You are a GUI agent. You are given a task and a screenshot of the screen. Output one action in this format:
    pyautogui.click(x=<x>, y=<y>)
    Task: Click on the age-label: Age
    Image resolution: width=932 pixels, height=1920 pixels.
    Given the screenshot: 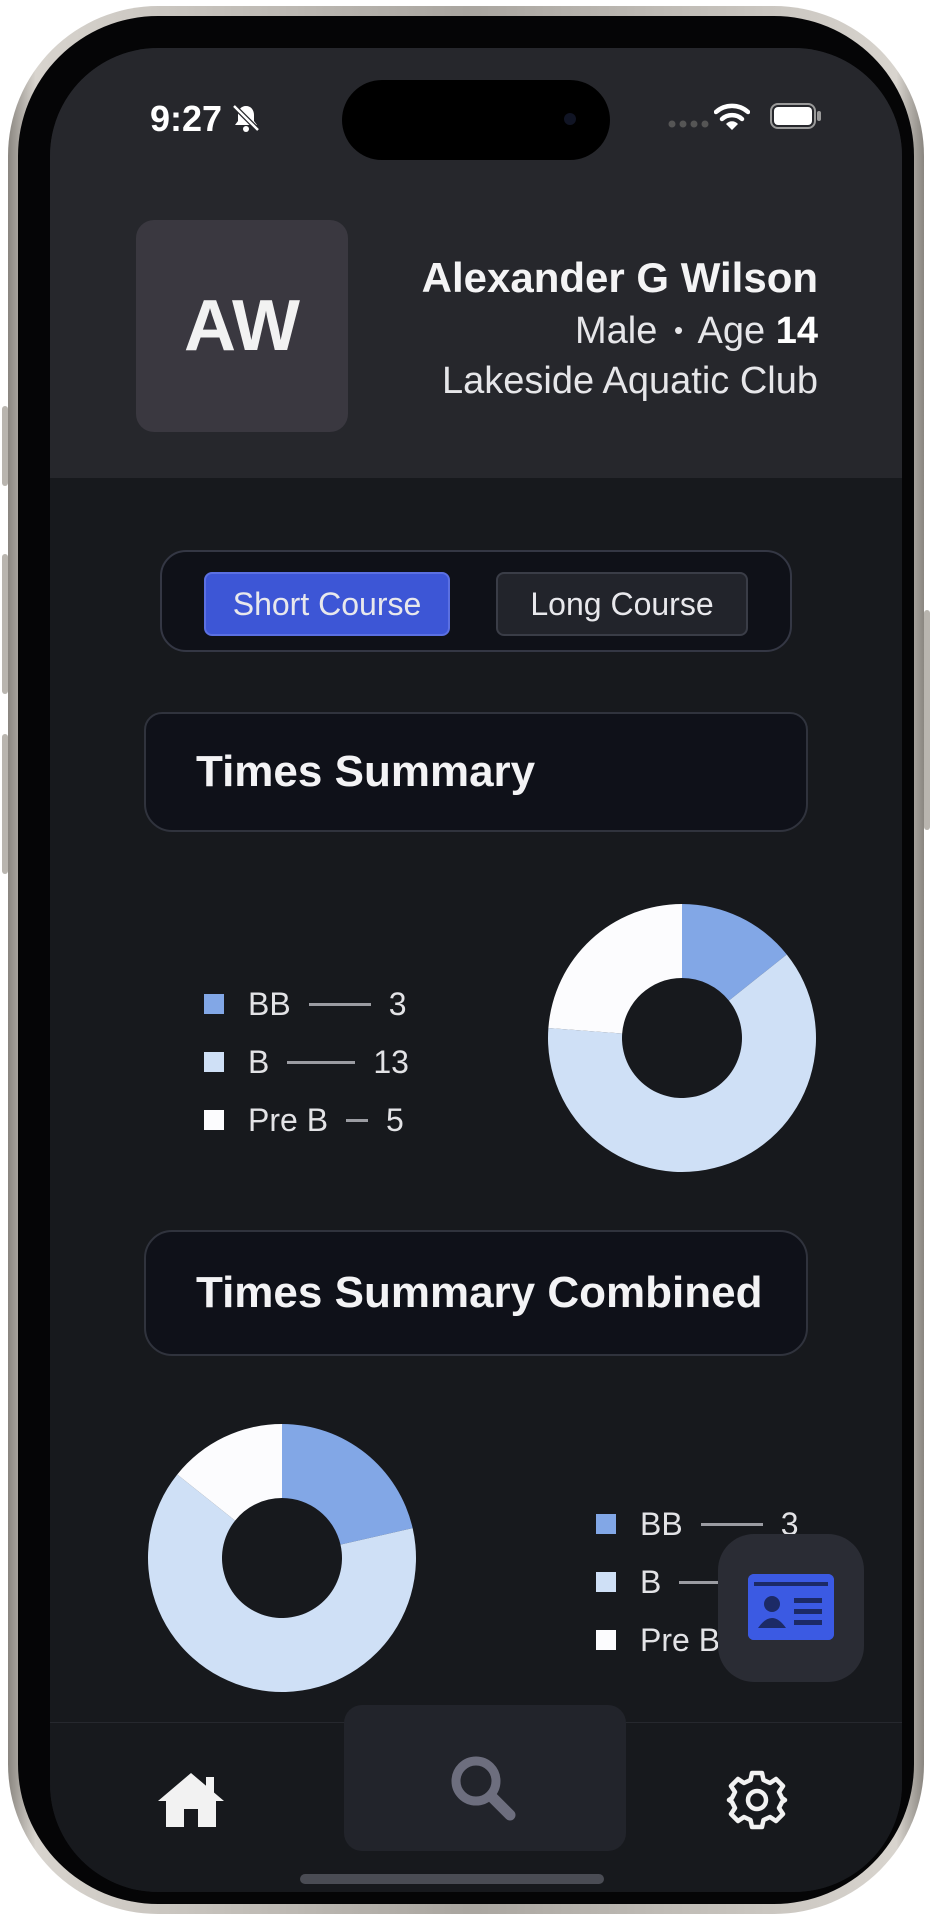 What is the action you would take?
    pyautogui.click(x=731, y=331)
    